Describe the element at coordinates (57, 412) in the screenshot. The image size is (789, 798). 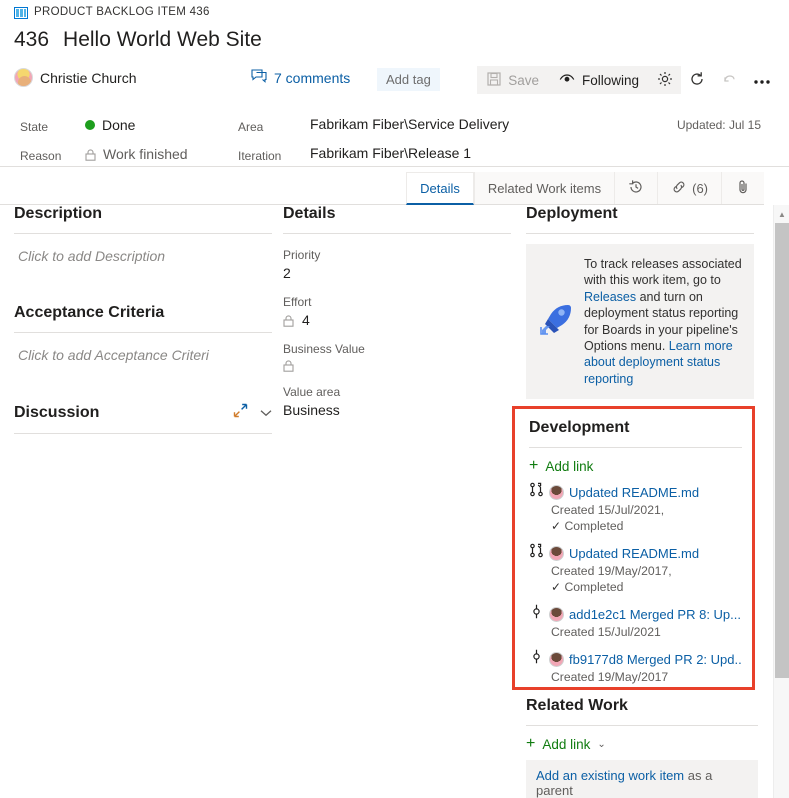
I see `discussion-heading: Discussion` at that location.